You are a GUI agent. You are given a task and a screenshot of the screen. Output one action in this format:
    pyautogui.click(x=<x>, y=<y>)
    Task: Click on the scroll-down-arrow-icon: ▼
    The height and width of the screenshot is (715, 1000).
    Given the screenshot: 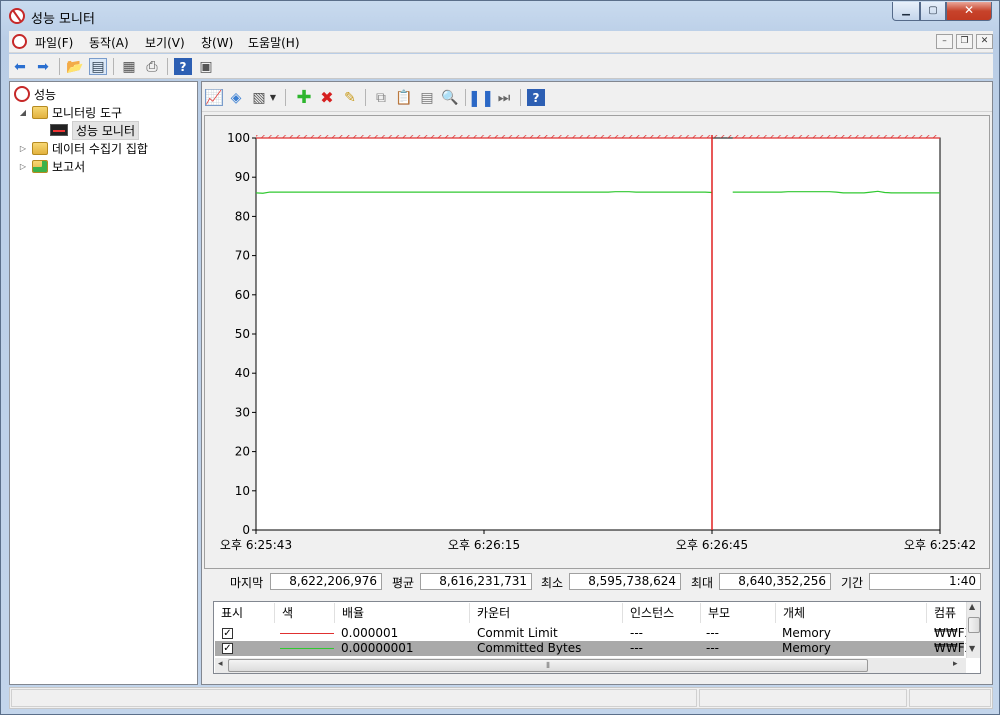 What is the action you would take?
    pyautogui.click(x=972, y=648)
    